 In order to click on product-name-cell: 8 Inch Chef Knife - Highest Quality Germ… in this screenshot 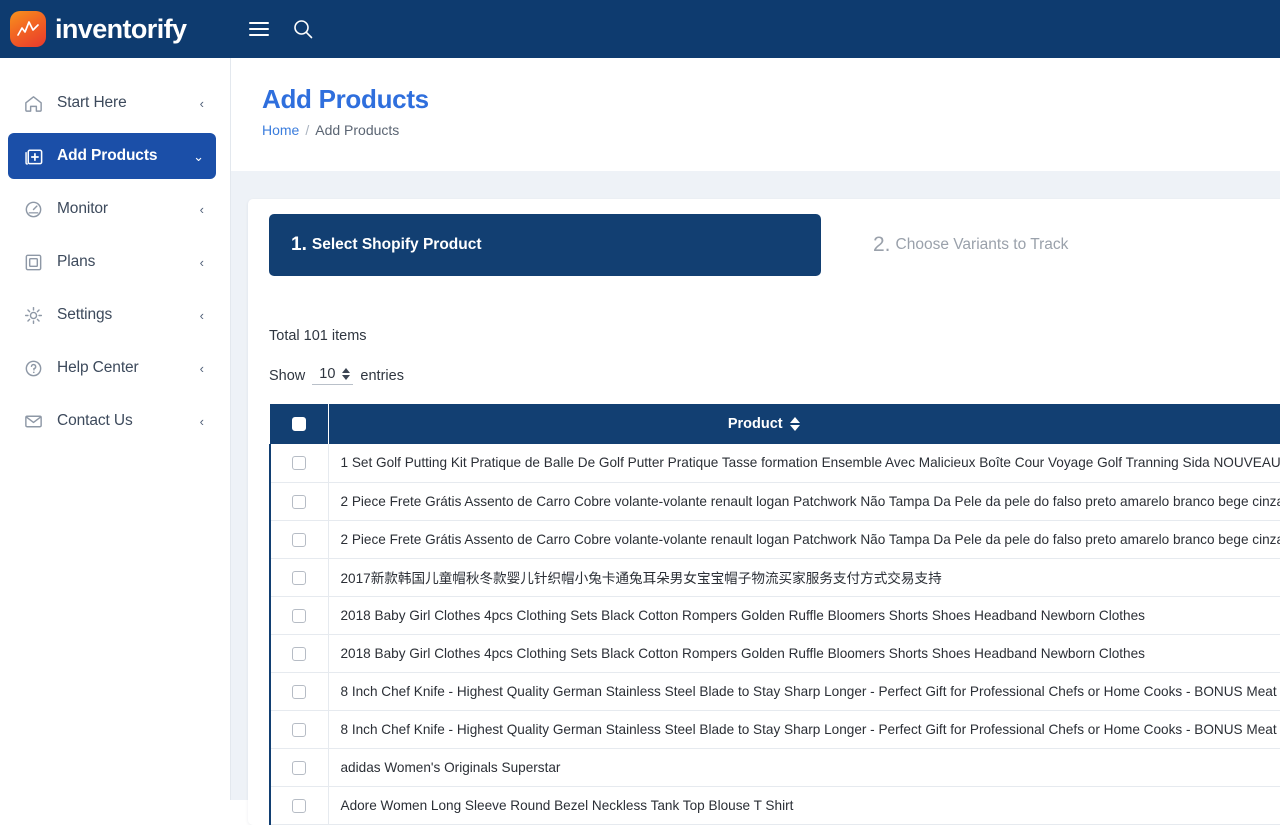, I will do `click(804, 691)`.